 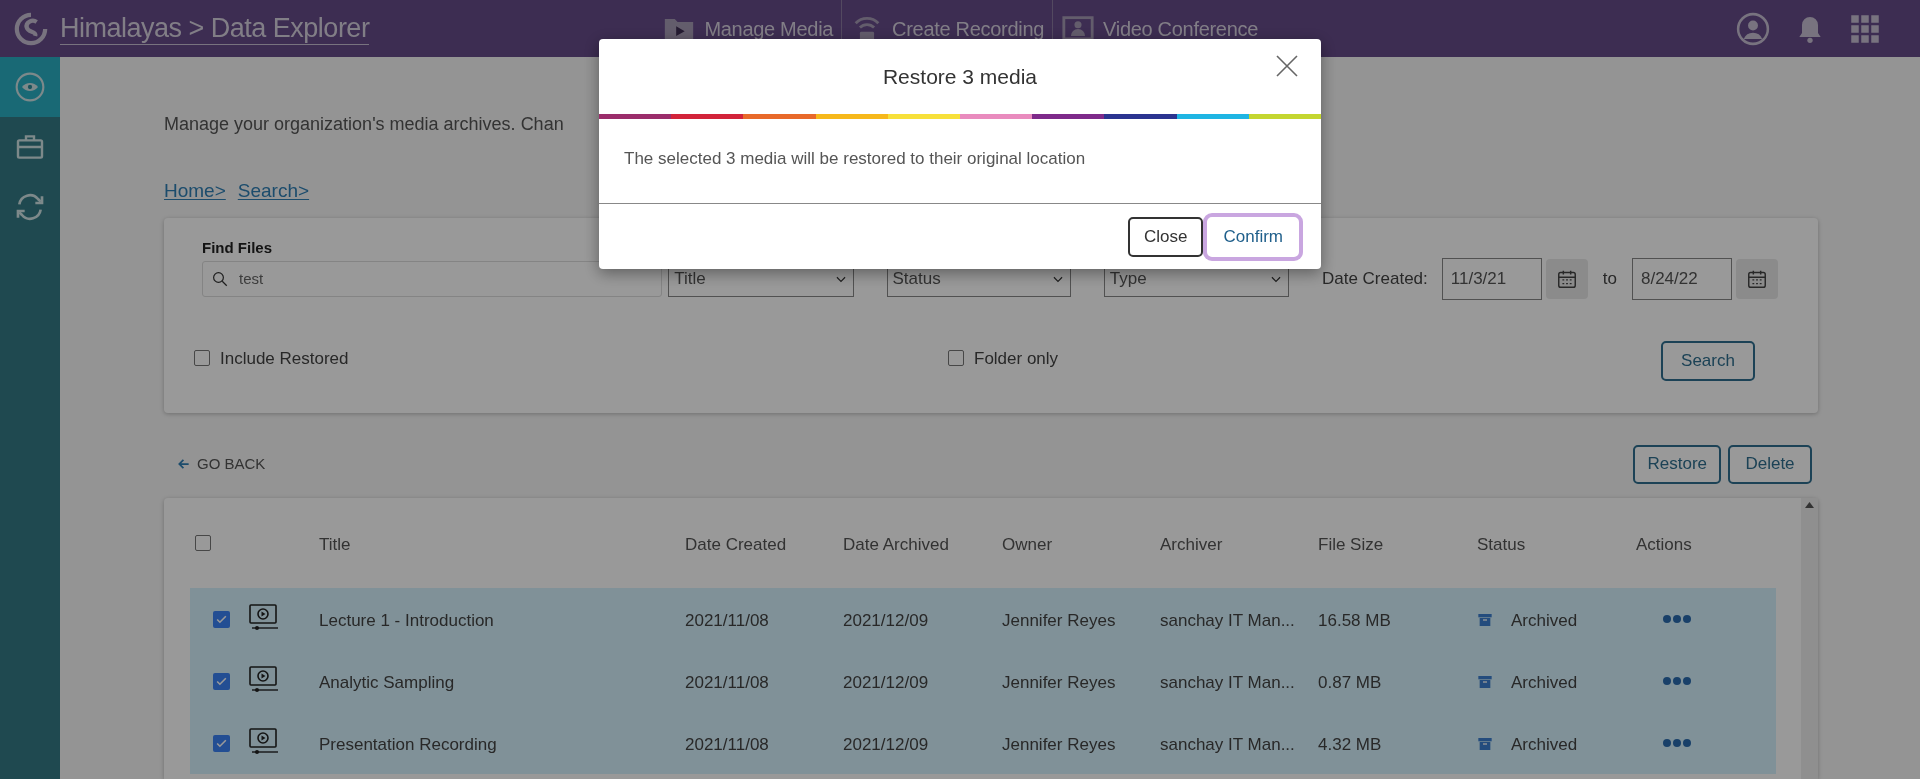 What do you see at coordinates (1350, 682) in the screenshot?
I see `table-cell-text: 0.87 MB` at bounding box center [1350, 682].